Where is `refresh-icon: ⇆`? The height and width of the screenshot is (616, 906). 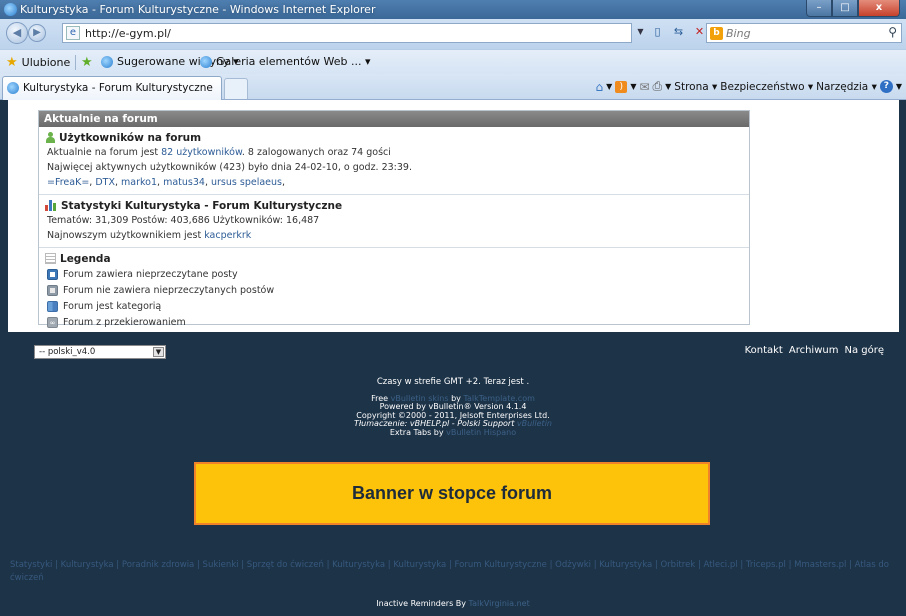
refresh-icon: ⇆ is located at coordinates (678, 32).